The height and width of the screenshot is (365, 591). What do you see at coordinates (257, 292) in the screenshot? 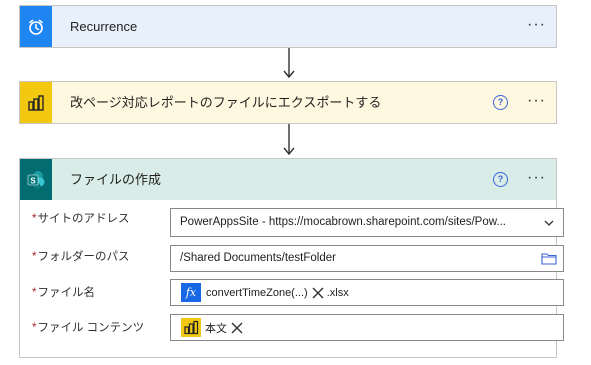
I see `expression-token-label: convertTimeZone(...)` at bounding box center [257, 292].